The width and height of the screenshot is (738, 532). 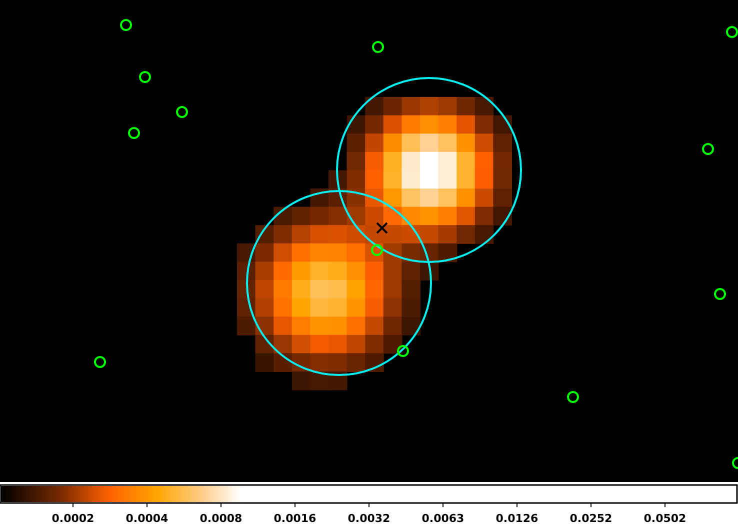 I want to click on colorbar-tick-label: 0.0016, so click(x=295, y=518).